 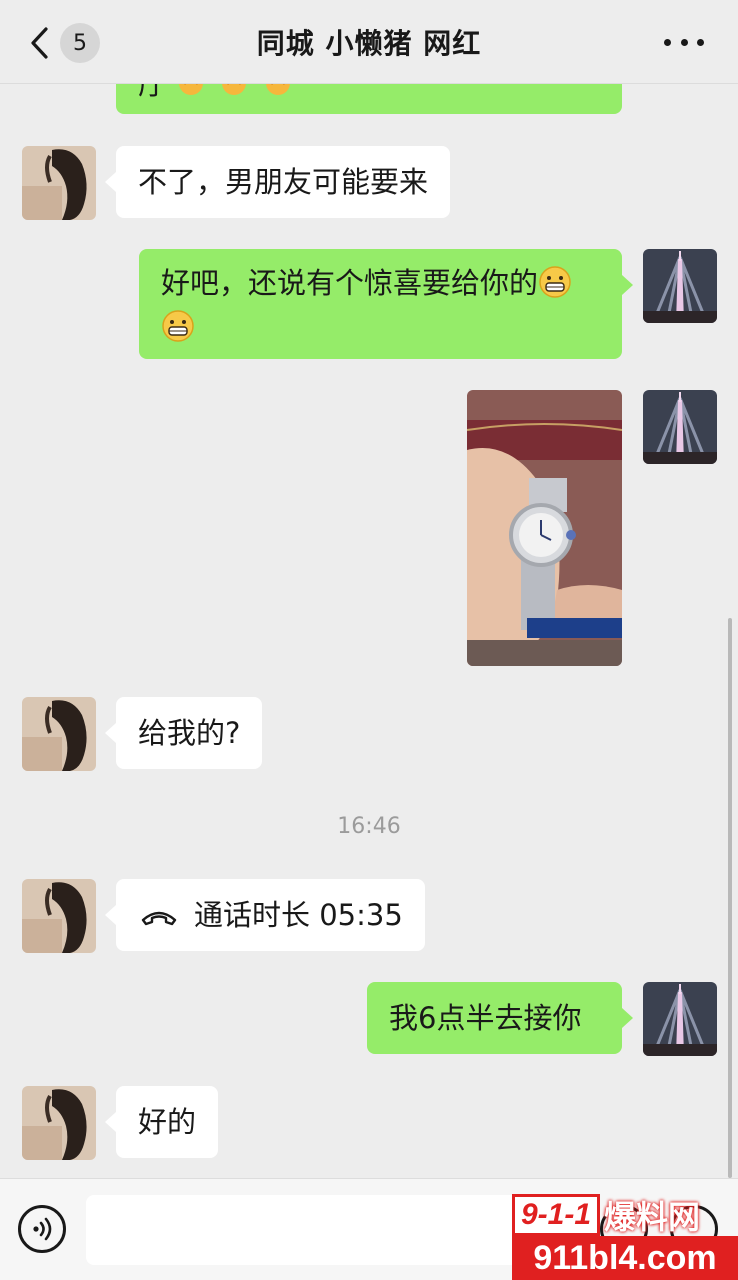 I want to click on more-options-button, so click(x=684, y=42).